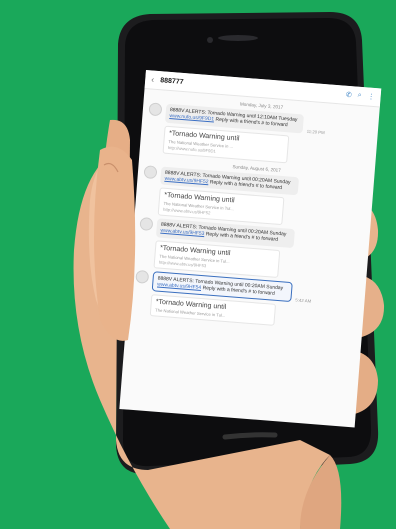 The image size is (396, 529). Describe the element at coordinates (349, 95) in the screenshot. I see `phone-icon: ✆` at that location.